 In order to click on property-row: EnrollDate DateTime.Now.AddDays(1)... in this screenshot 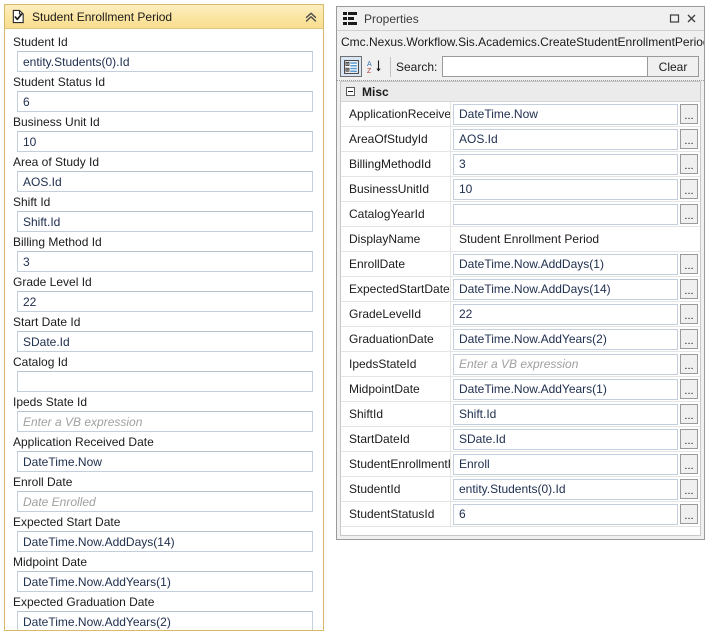, I will do `click(520, 264)`.